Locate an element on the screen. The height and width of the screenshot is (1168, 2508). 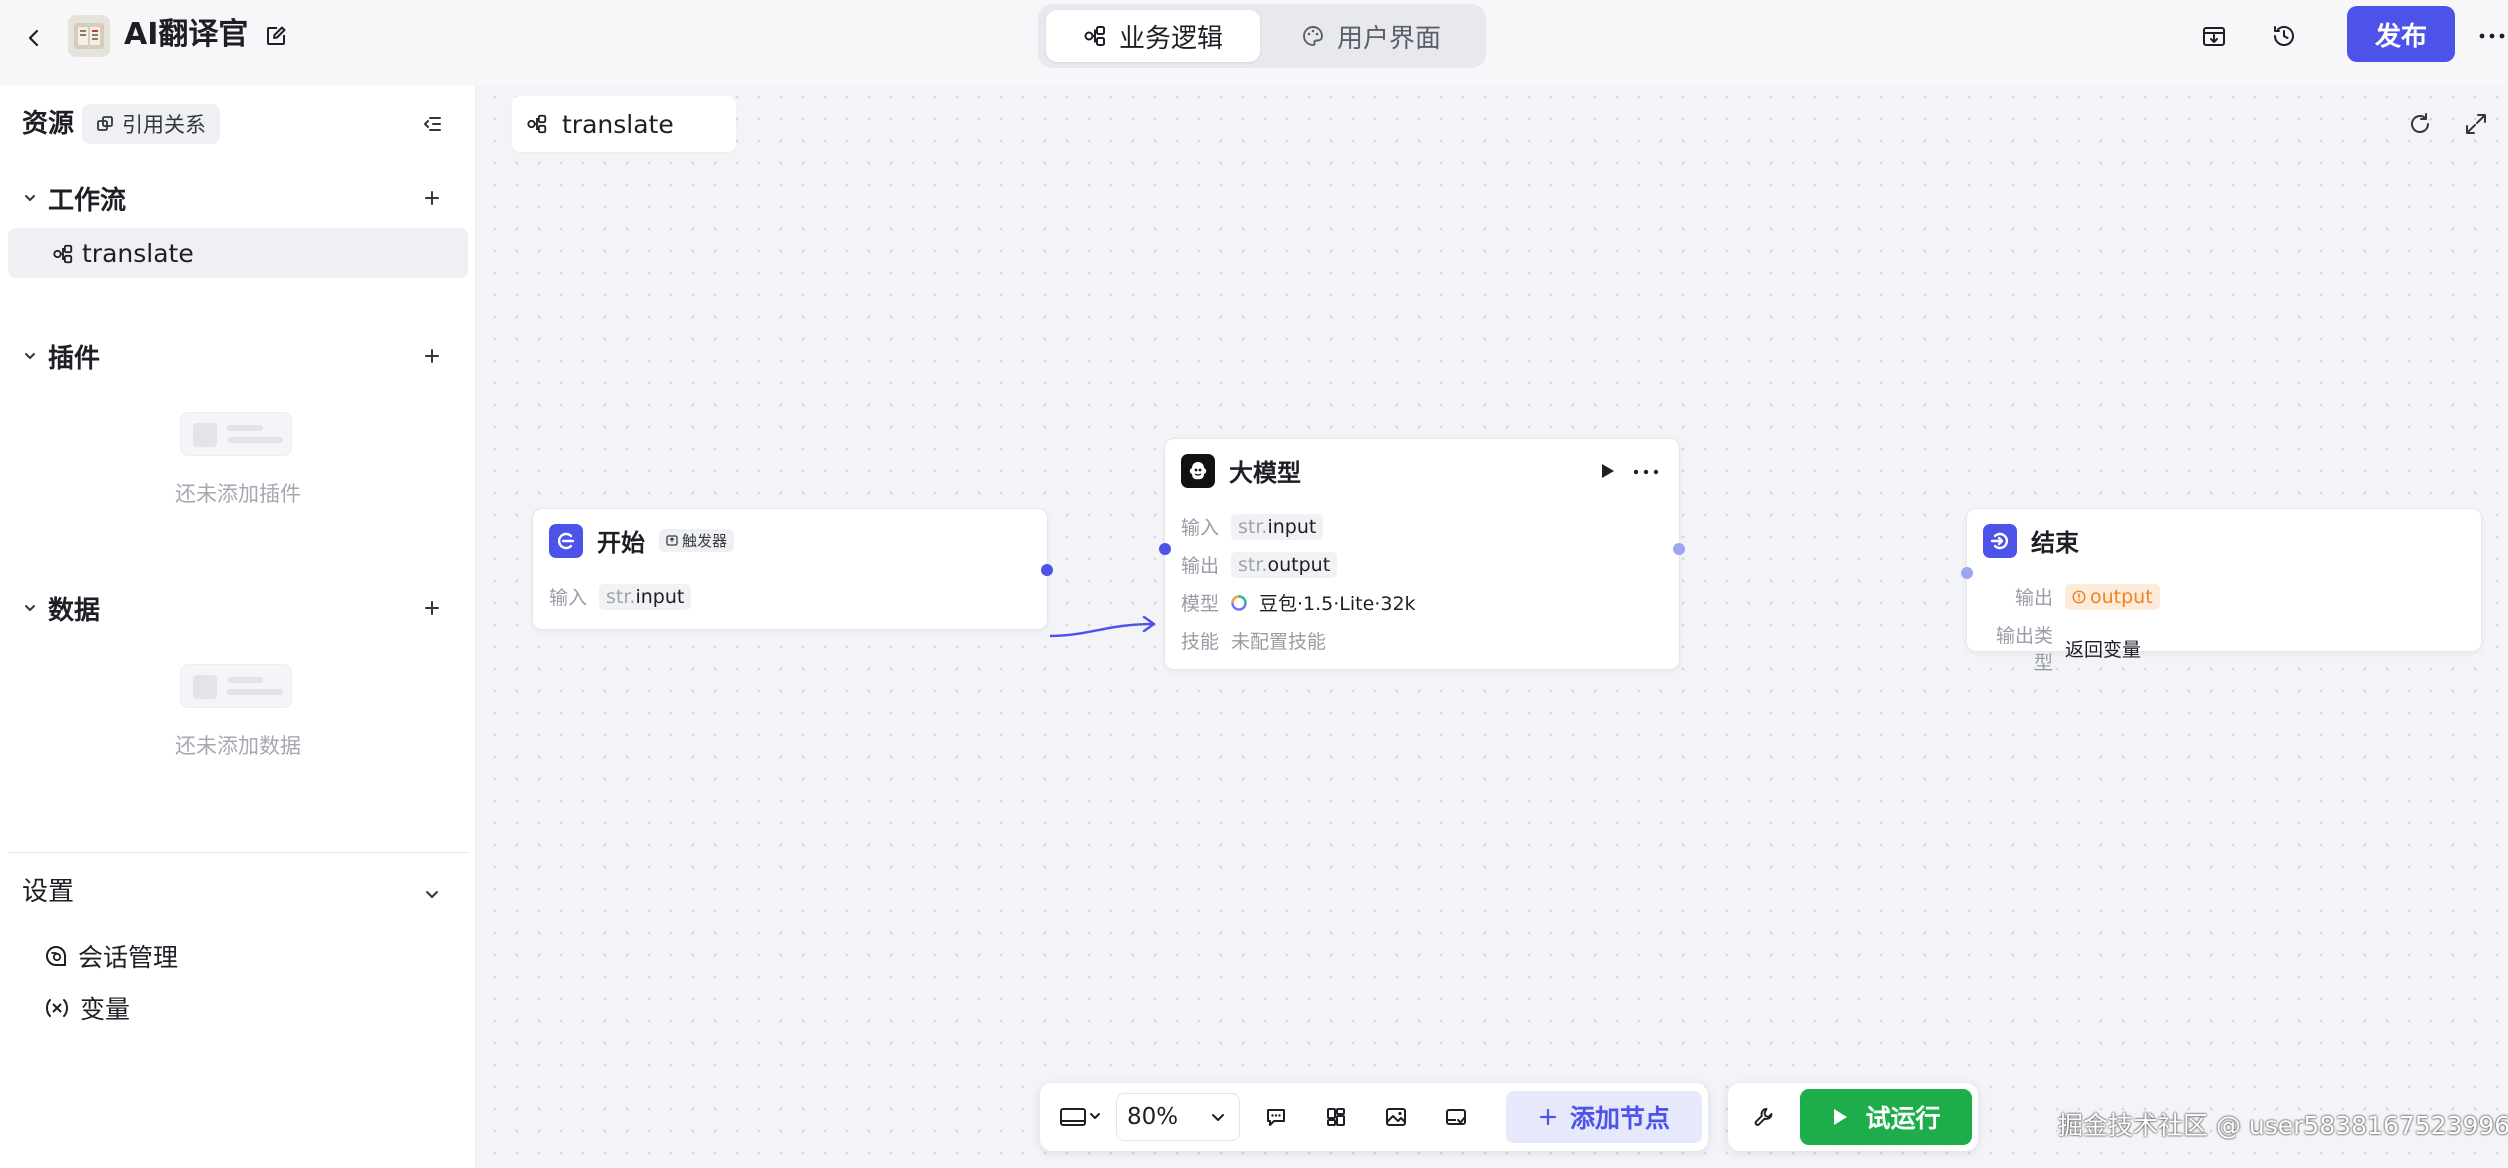
interaction-mode-button is located at coordinates (1080, 1117).